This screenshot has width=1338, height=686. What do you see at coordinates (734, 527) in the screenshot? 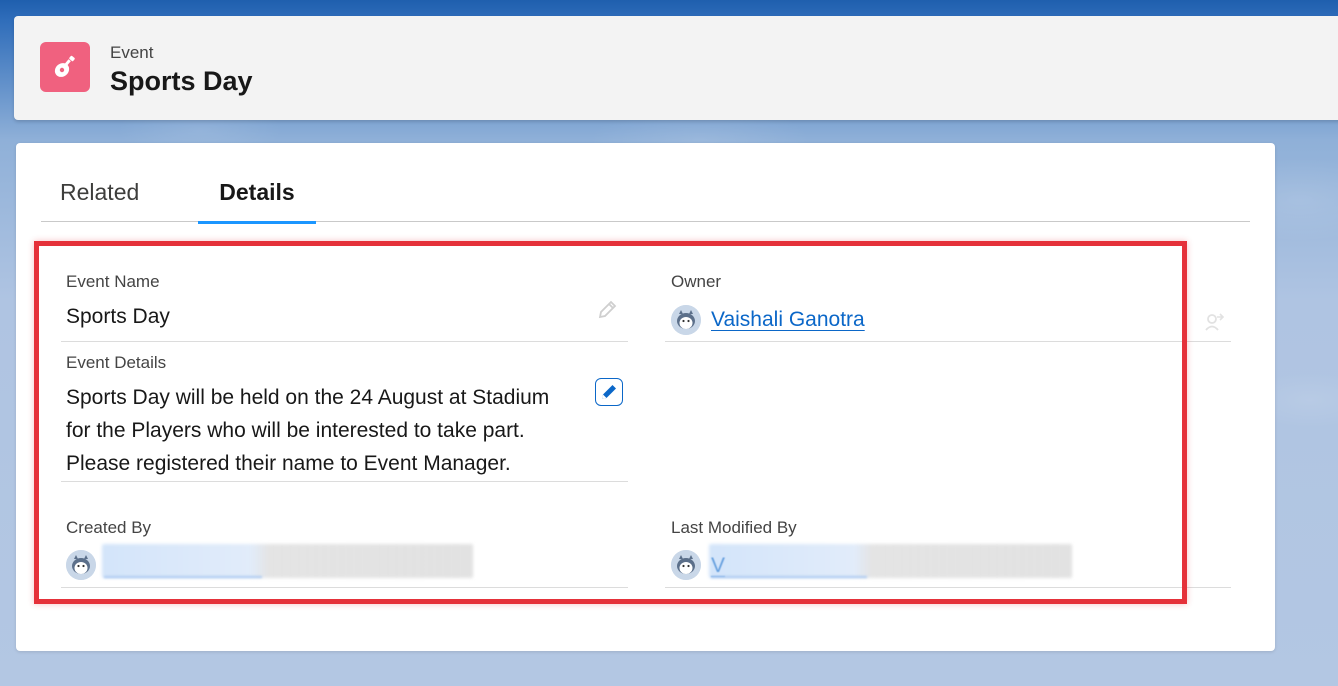
I see `last-modified-by-label: Last Modified By` at bounding box center [734, 527].